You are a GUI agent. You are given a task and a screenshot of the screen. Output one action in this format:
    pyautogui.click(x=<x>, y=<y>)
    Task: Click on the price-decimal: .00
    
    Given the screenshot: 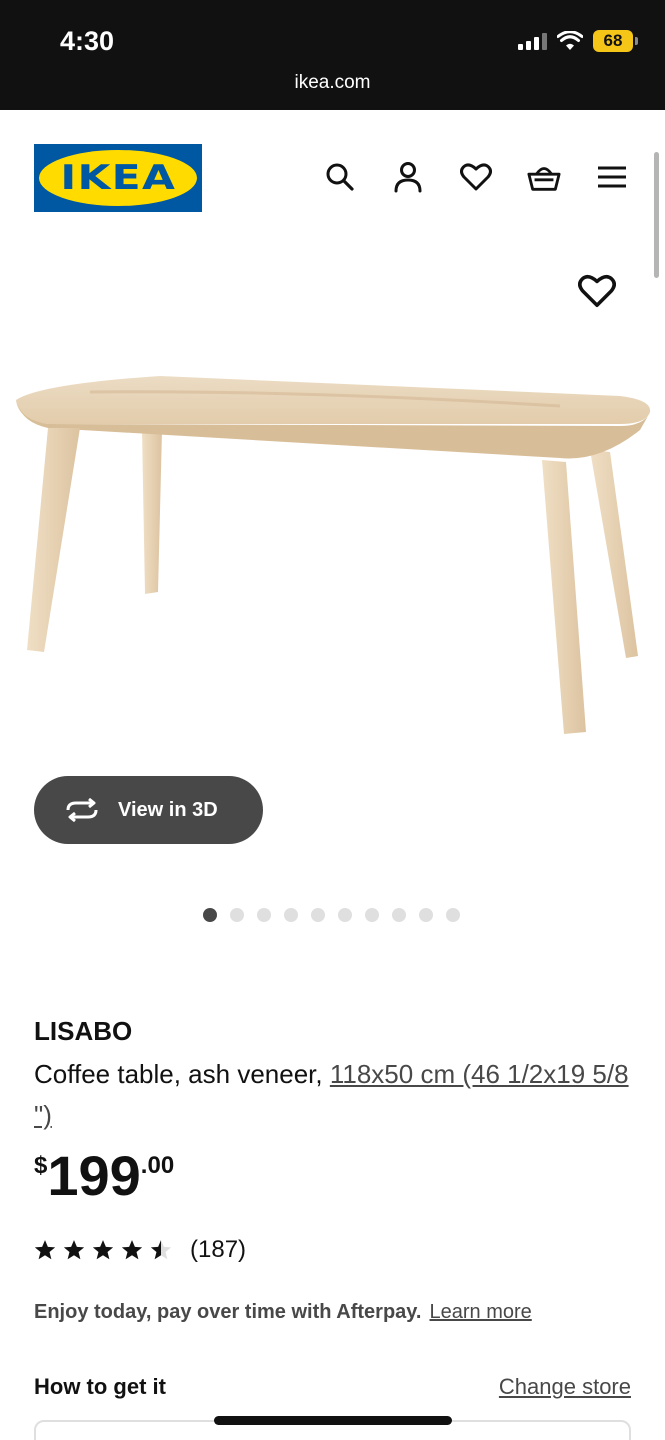 What is the action you would take?
    pyautogui.click(x=157, y=1165)
    